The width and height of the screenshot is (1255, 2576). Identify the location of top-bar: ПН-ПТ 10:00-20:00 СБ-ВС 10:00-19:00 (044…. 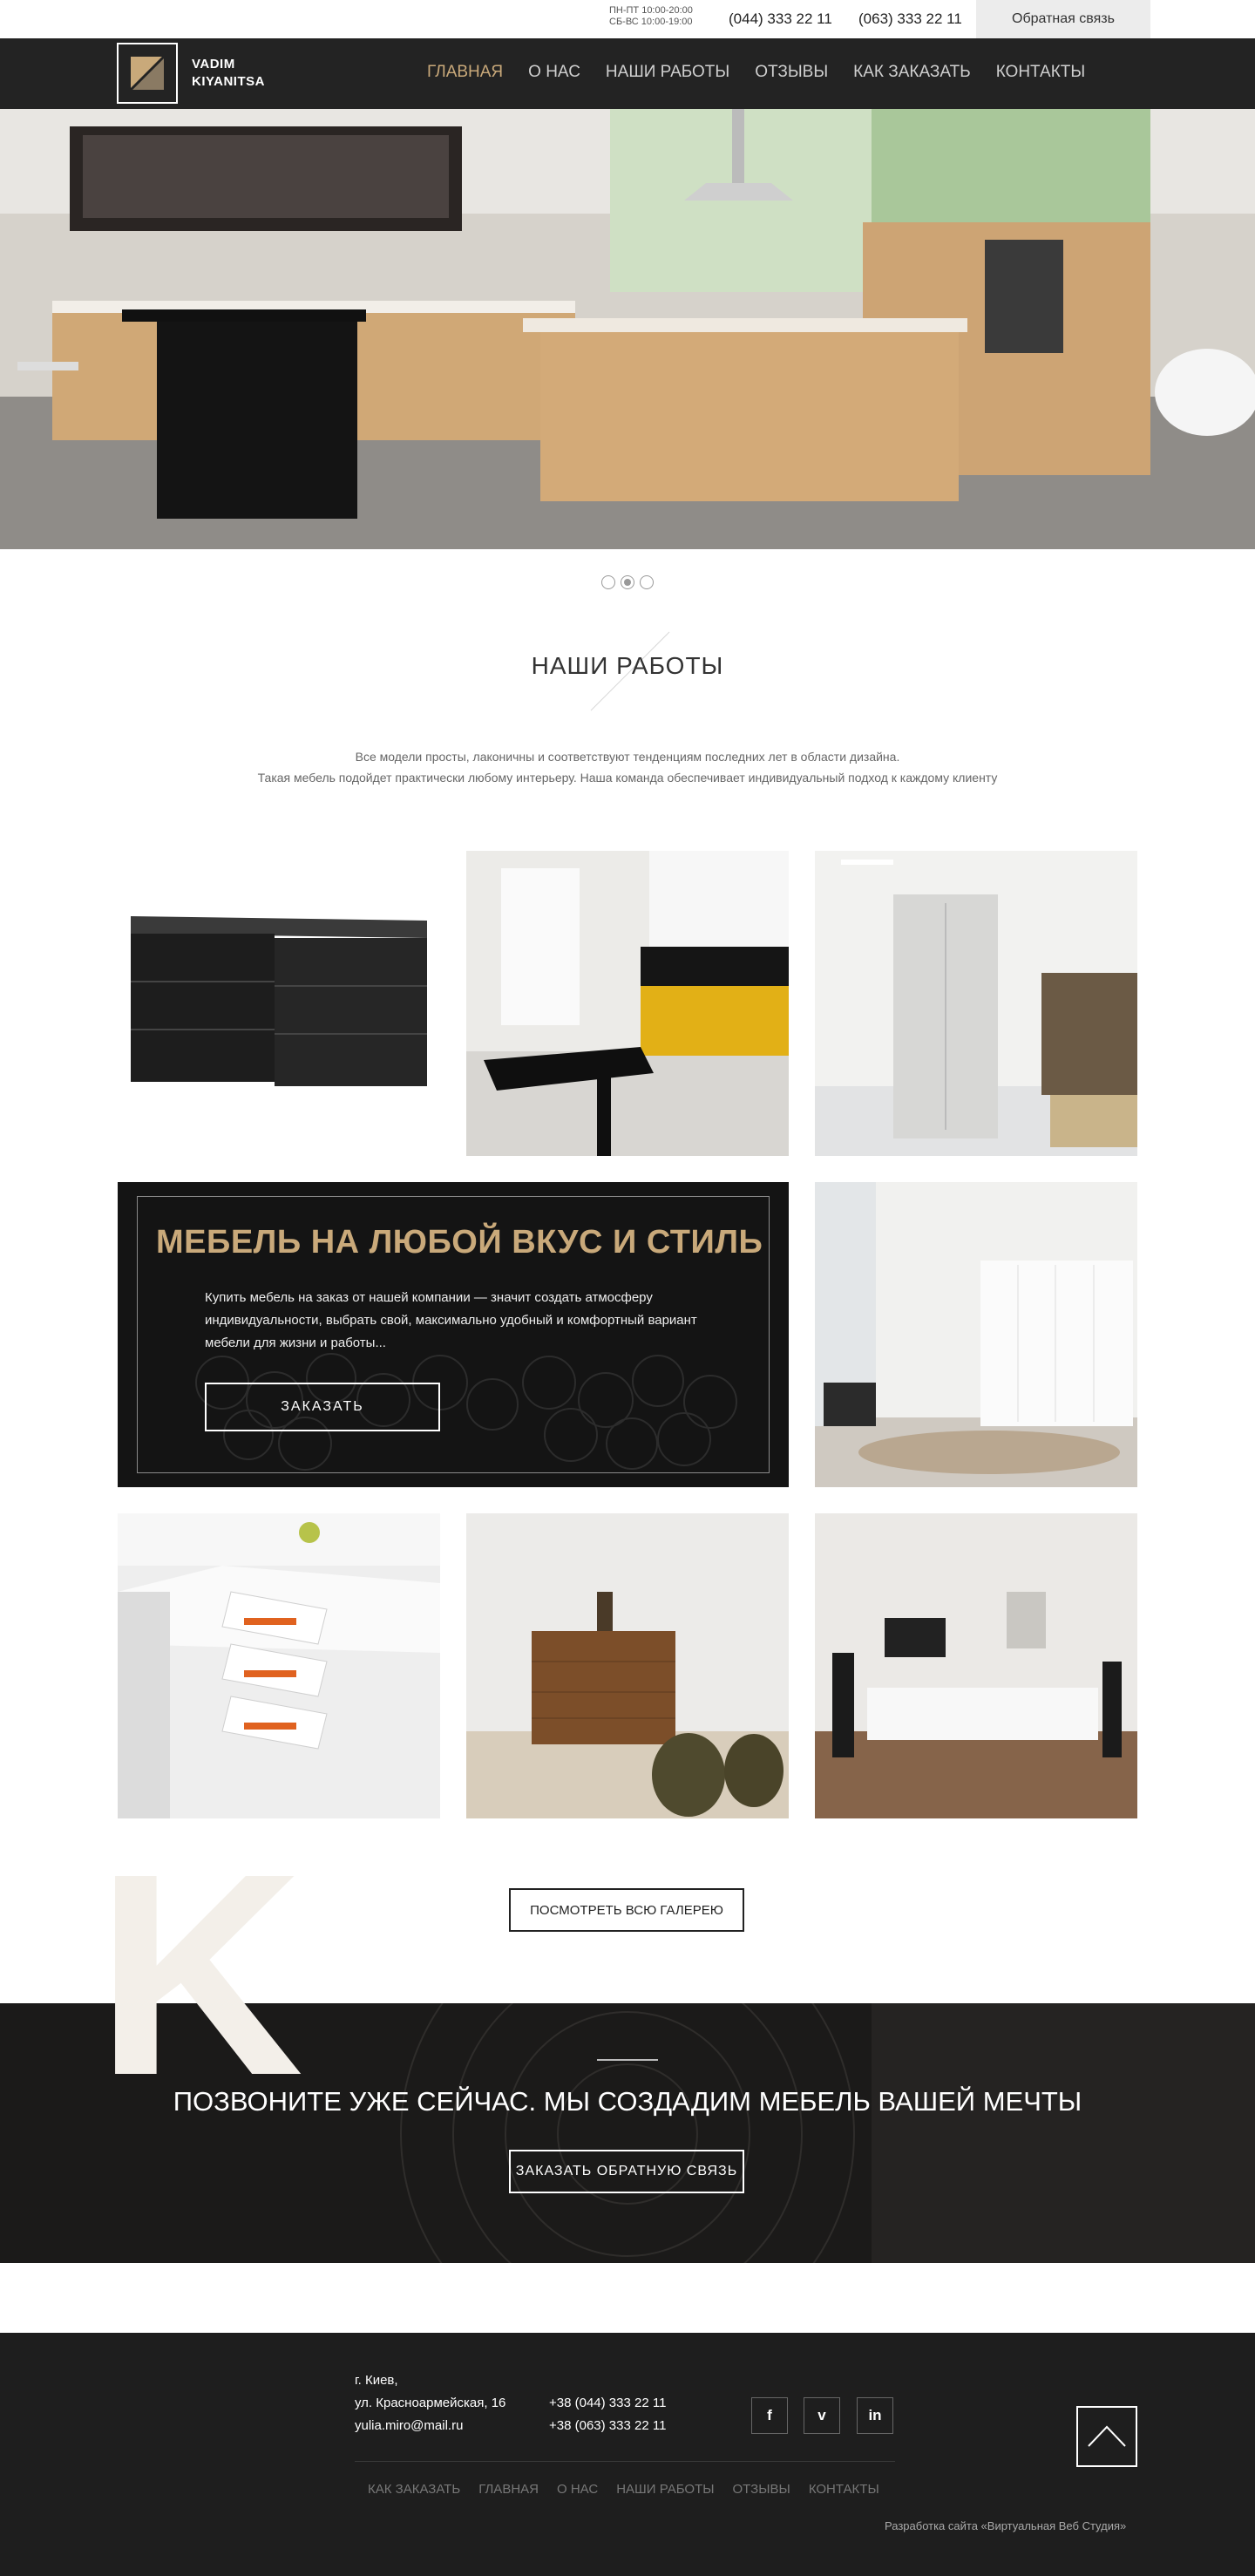
(628, 19).